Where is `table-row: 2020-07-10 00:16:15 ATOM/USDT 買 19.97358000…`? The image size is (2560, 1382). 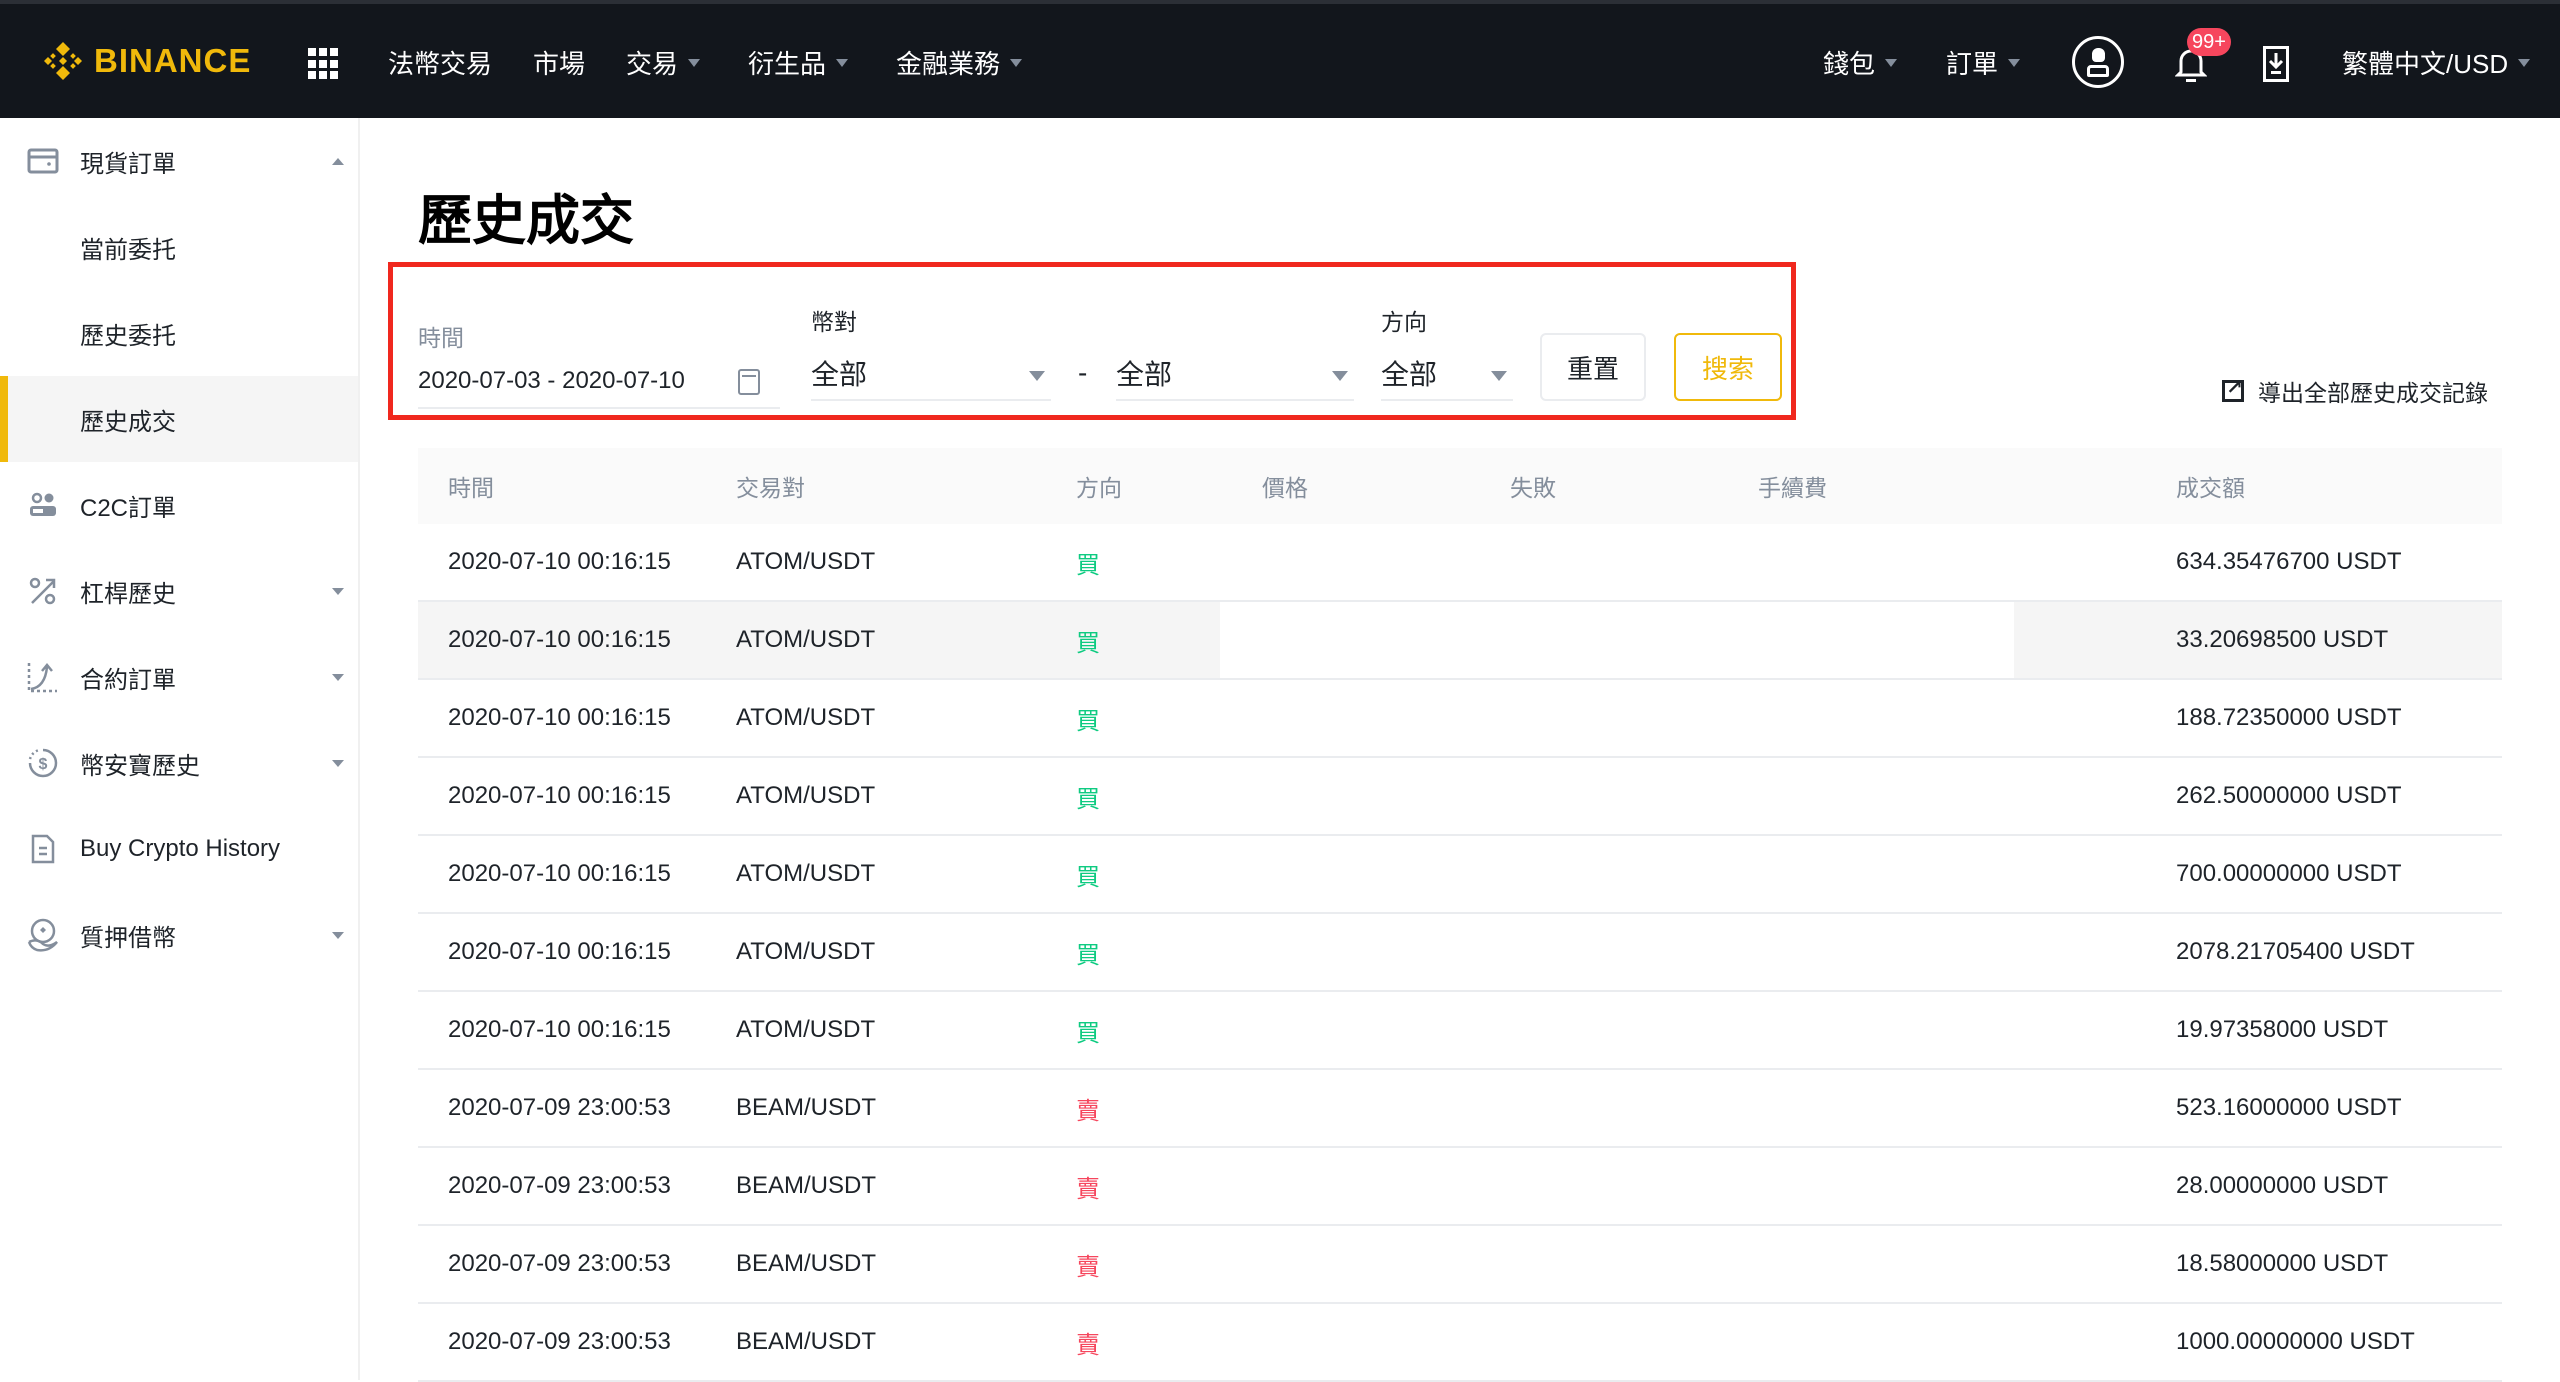
table-row: 2020-07-10 00:16:15 ATOM/USDT 買 19.97358000… is located at coordinates (1460, 1031).